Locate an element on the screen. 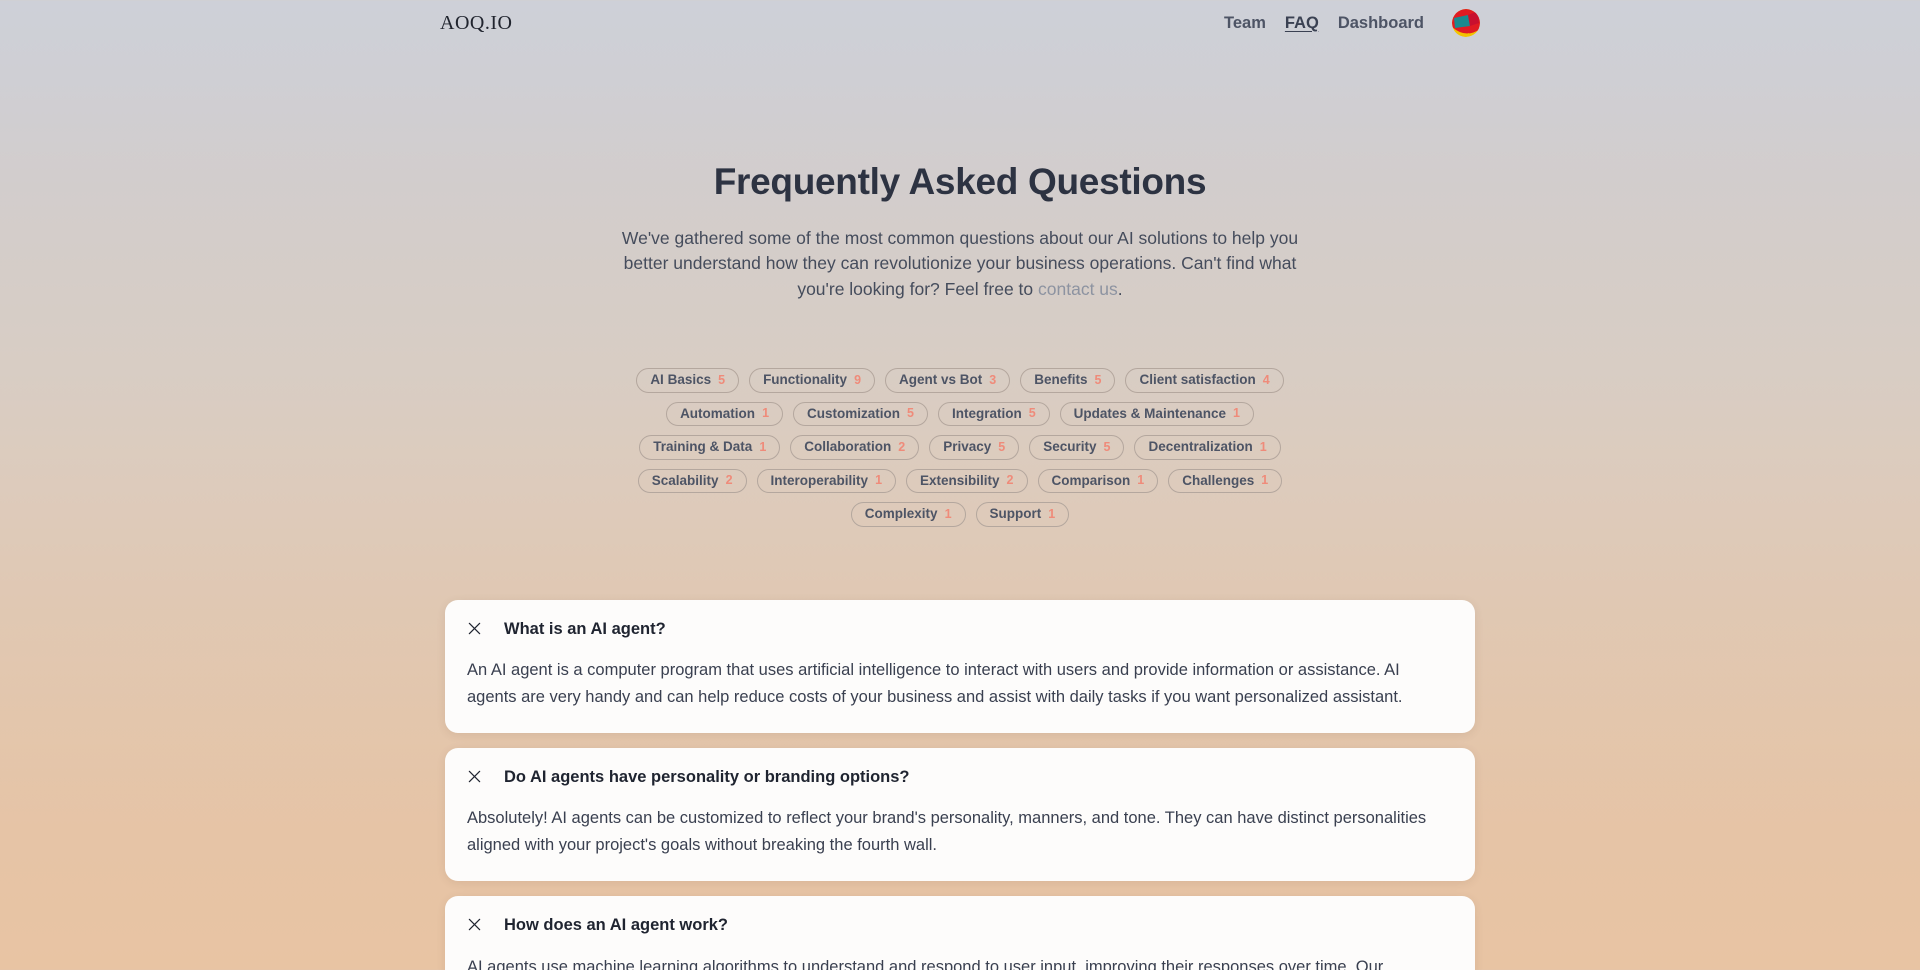  tag-chip-label: Updates & Maintenance is located at coordinates (1149, 413).